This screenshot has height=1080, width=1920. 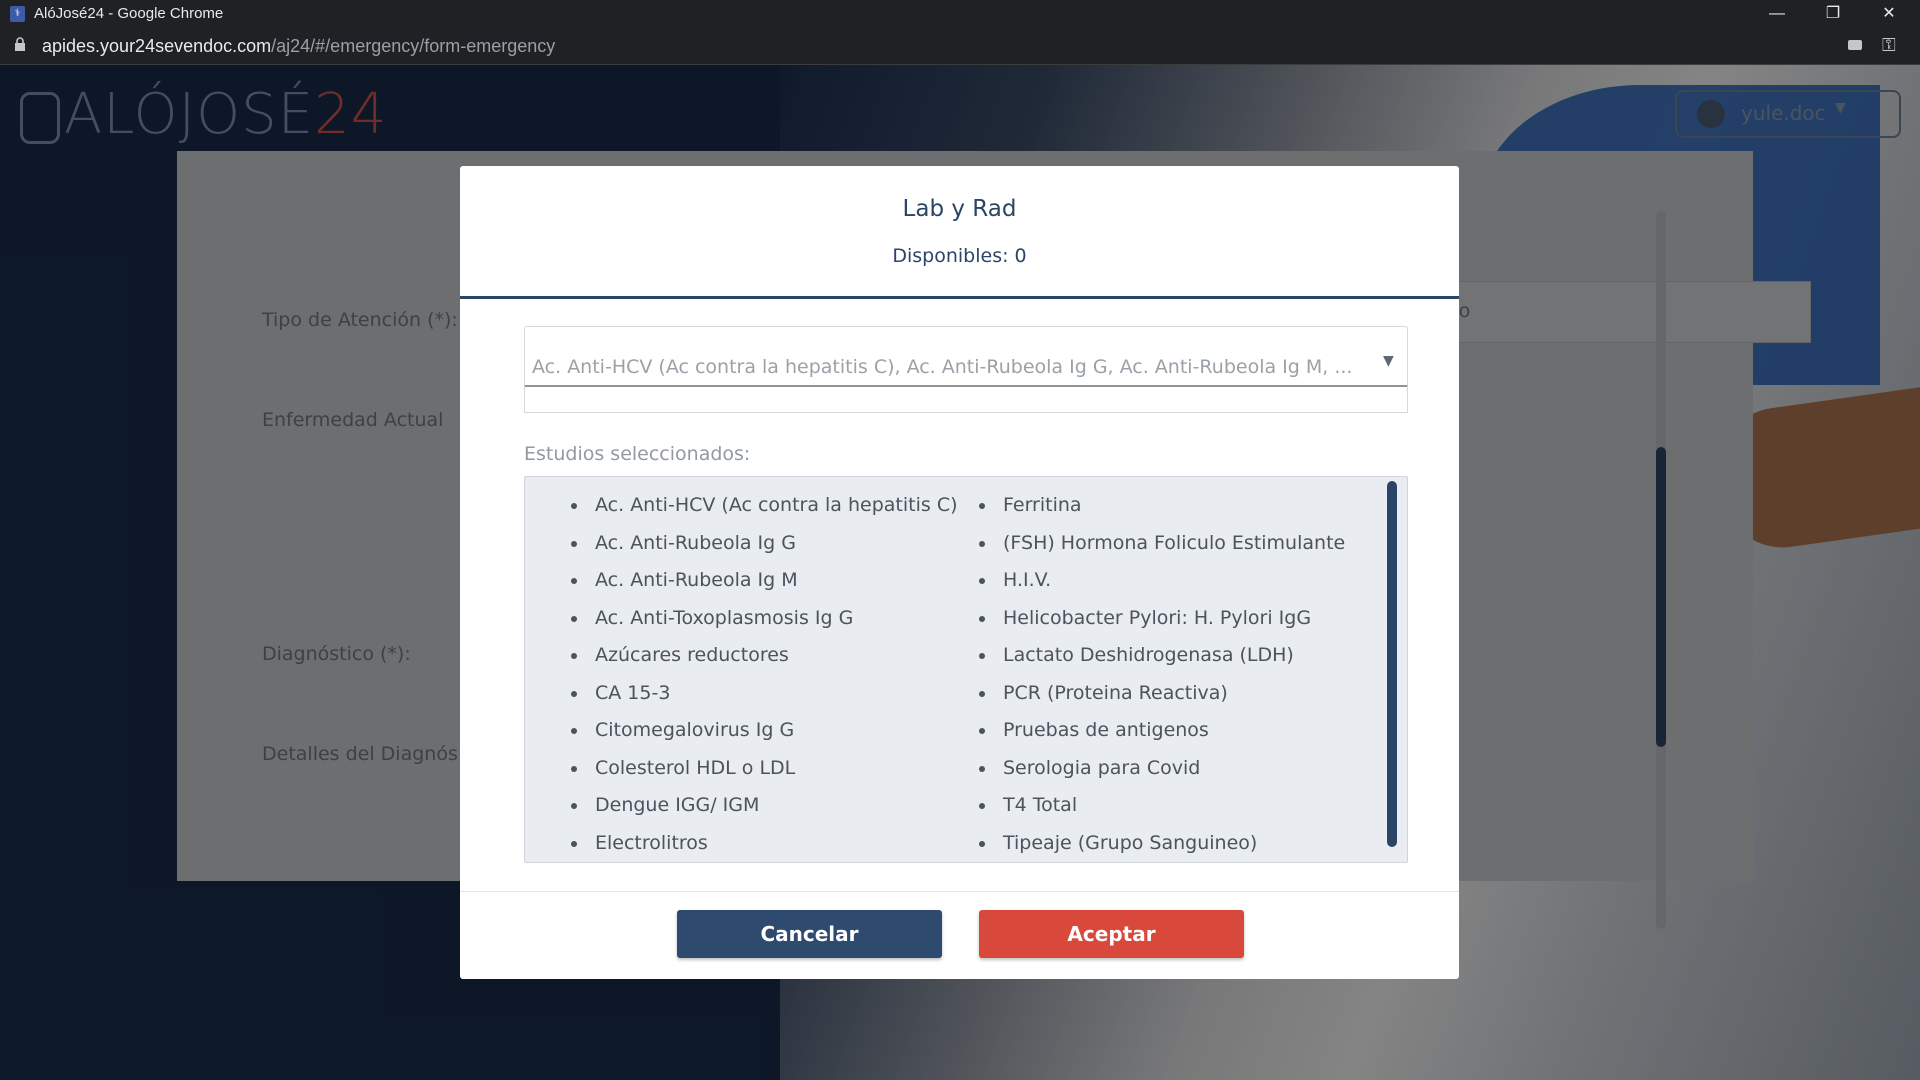 What do you see at coordinates (764, 544) in the screenshot?
I see `selected-study-item: Ac. Anti-Rubeola Ig G` at bounding box center [764, 544].